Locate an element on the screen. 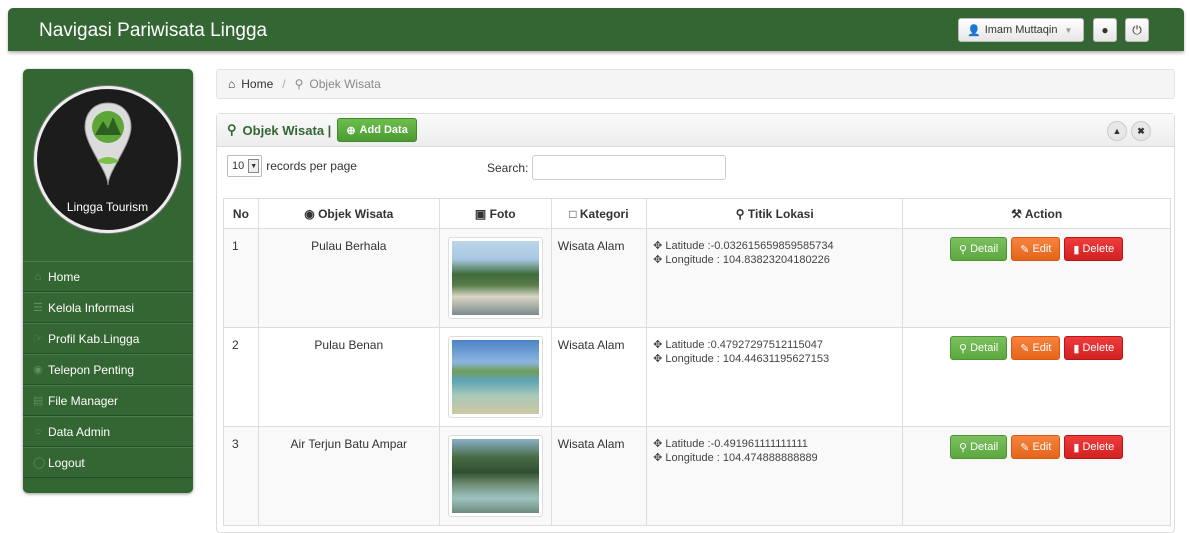 The image size is (1190, 533). theme-button: ● is located at coordinates (1105, 30).